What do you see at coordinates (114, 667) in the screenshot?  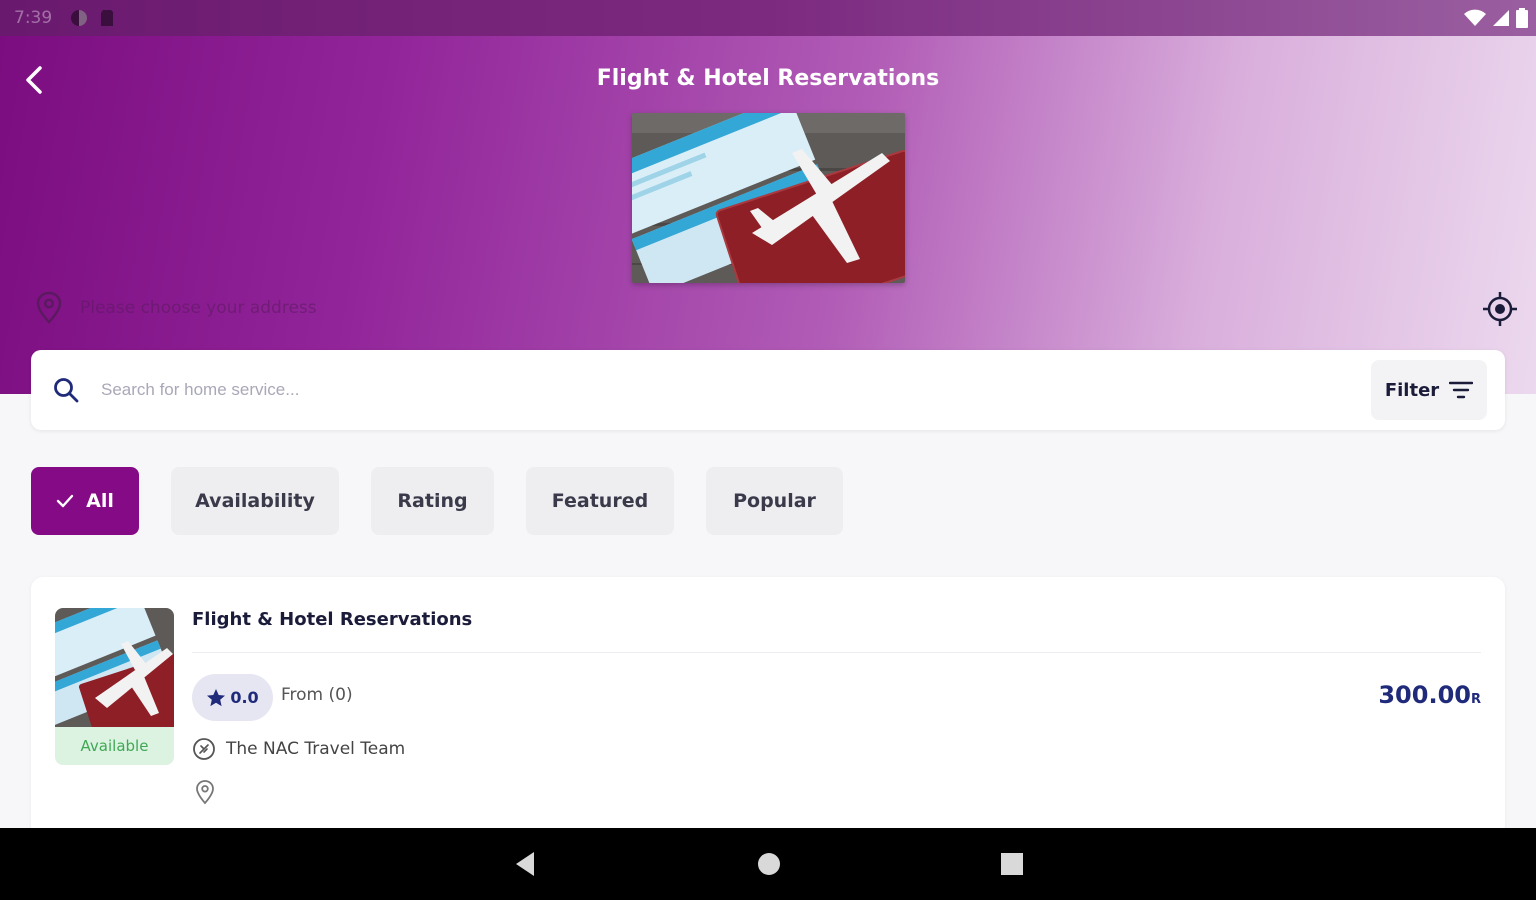 I see `service-thumbnail` at bounding box center [114, 667].